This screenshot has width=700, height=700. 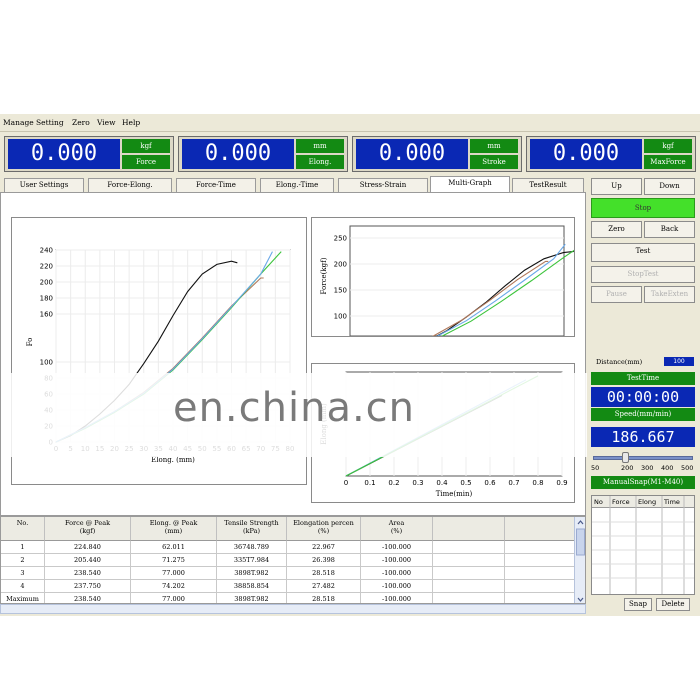 What do you see at coordinates (320, 146) in the screenshot?
I see `elong-unit: mm` at bounding box center [320, 146].